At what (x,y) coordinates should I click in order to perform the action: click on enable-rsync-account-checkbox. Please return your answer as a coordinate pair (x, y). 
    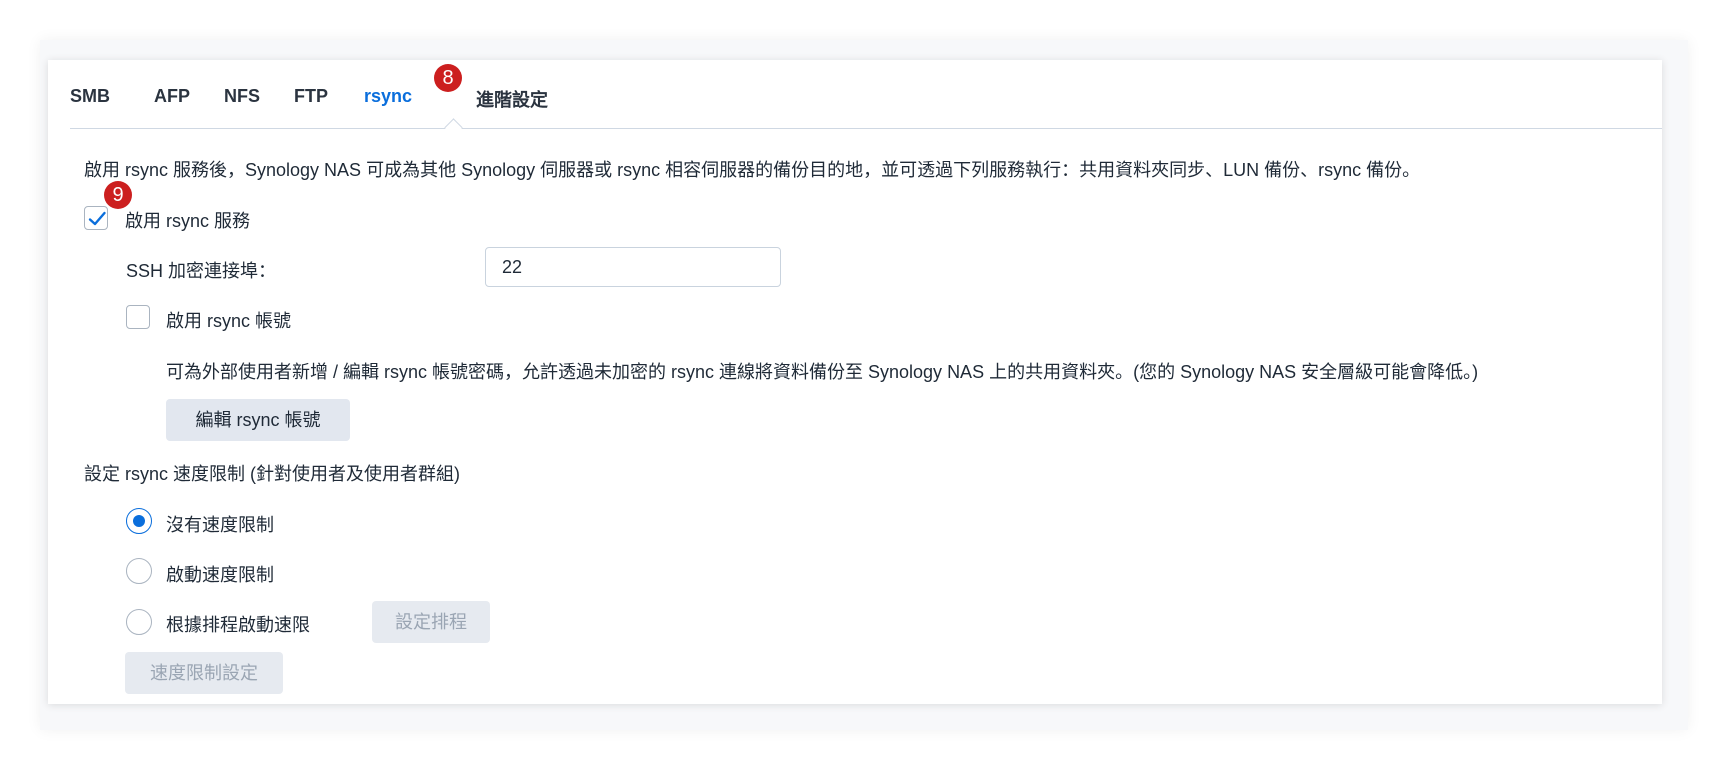
    Looking at the image, I should click on (138, 317).